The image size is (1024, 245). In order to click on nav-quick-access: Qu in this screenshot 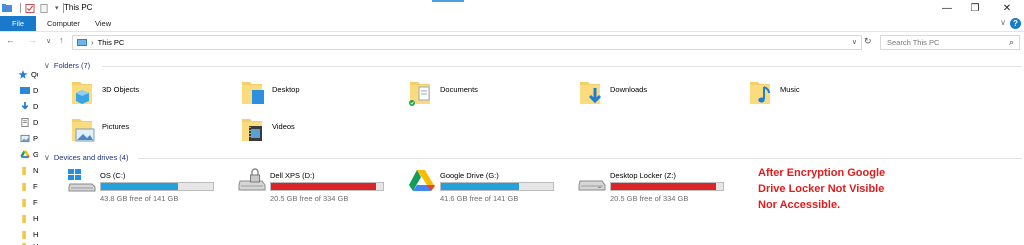, I will do `click(28, 74)`.